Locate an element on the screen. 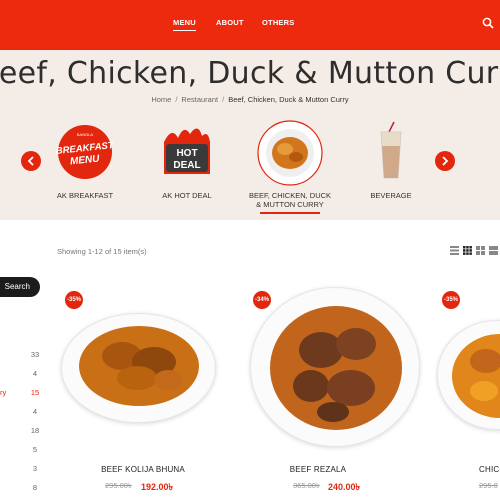 The width and height of the screenshot is (500, 500). carousel-next-button is located at coordinates (445, 161).